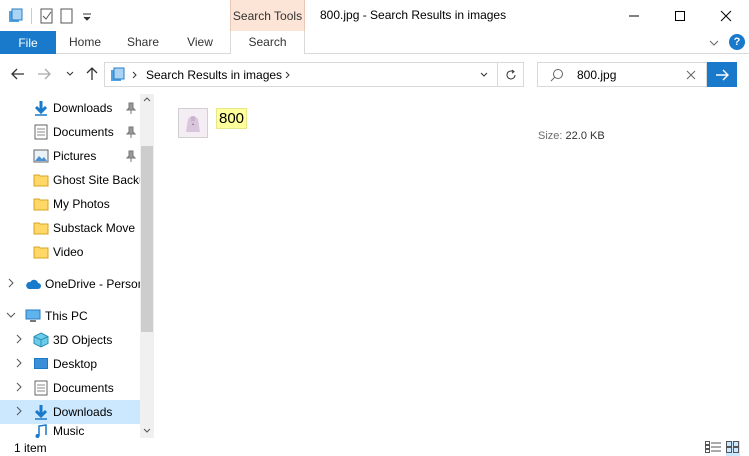 The image size is (749, 456). Describe the element at coordinates (314, 74) in the screenshot. I see `address-bar: Search Results in images` at that location.